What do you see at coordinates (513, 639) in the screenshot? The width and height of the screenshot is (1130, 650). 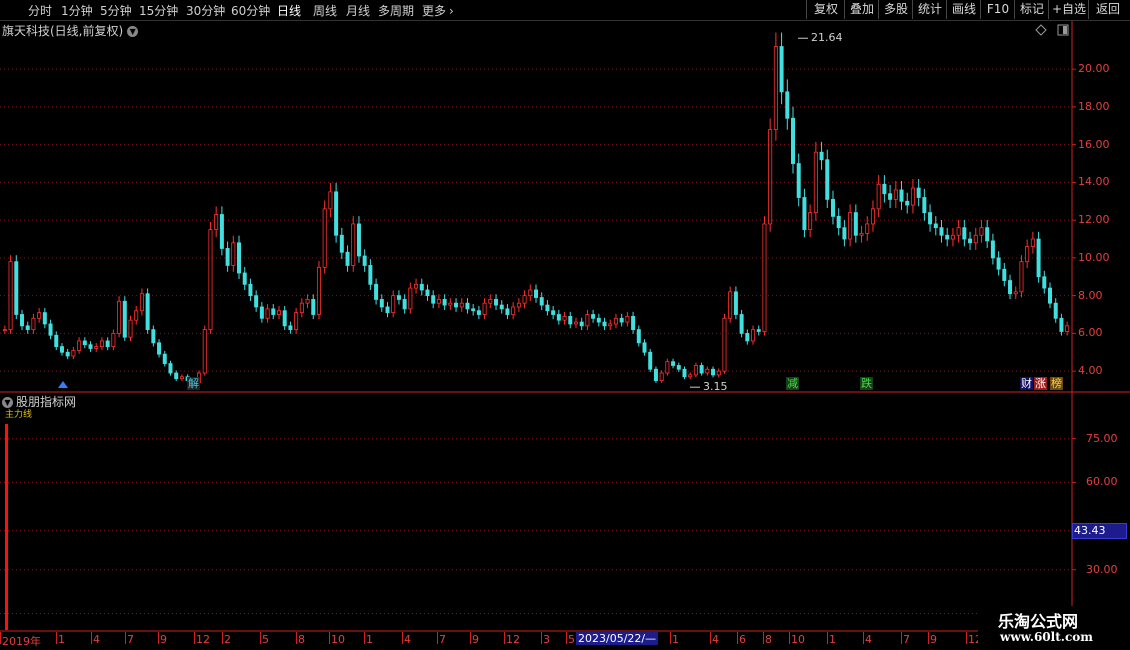 I see `date-axis-label: 12` at bounding box center [513, 639].